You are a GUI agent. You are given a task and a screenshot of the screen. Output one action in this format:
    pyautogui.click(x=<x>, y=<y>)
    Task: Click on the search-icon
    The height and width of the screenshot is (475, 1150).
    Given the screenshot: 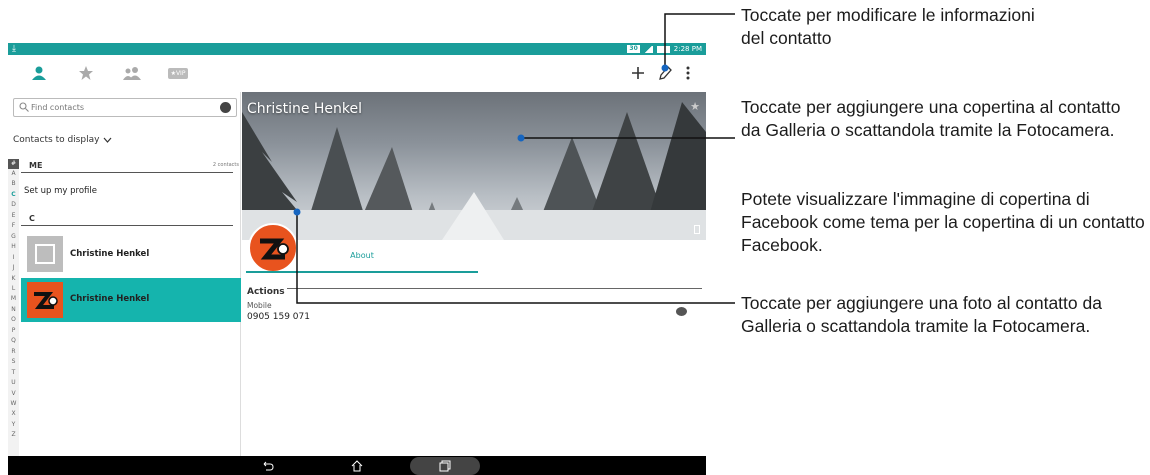 What is the action you would take?
    pyautogui.click(x=24, y=107)
    